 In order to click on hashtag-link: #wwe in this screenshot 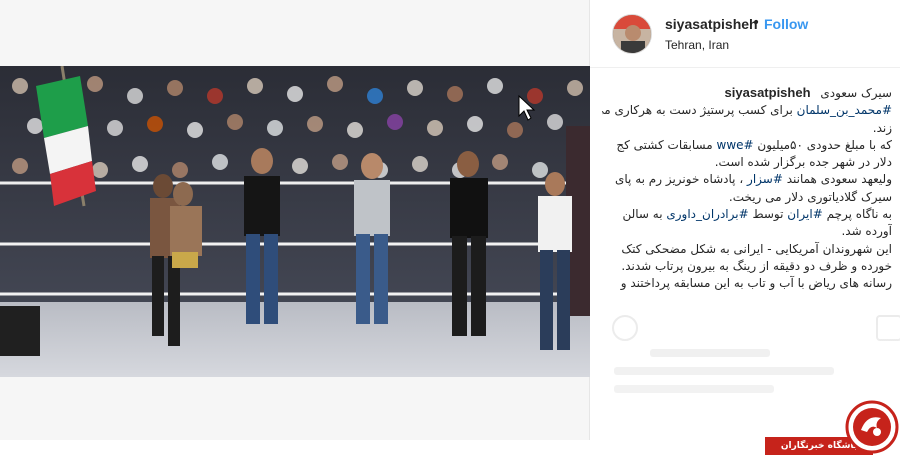, I will do `click(735, 145)`.